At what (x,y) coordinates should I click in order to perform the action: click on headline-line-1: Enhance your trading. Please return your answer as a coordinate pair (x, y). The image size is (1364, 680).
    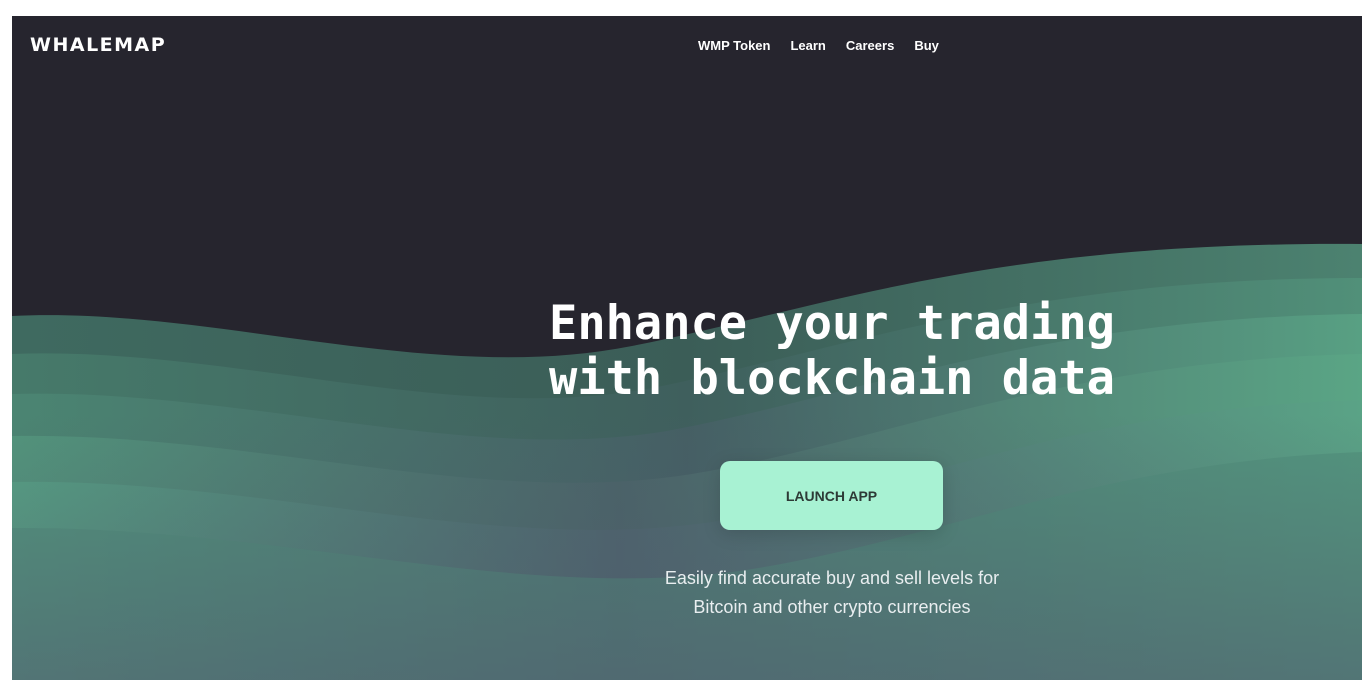
    Looking at the image, I should click on (832, 323).